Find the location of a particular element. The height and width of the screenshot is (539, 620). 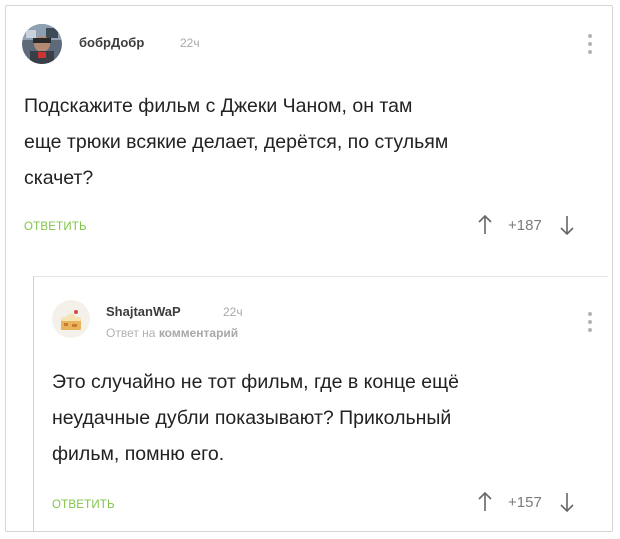

user-photo-avatar-icon is located at coordinates (42, 44).